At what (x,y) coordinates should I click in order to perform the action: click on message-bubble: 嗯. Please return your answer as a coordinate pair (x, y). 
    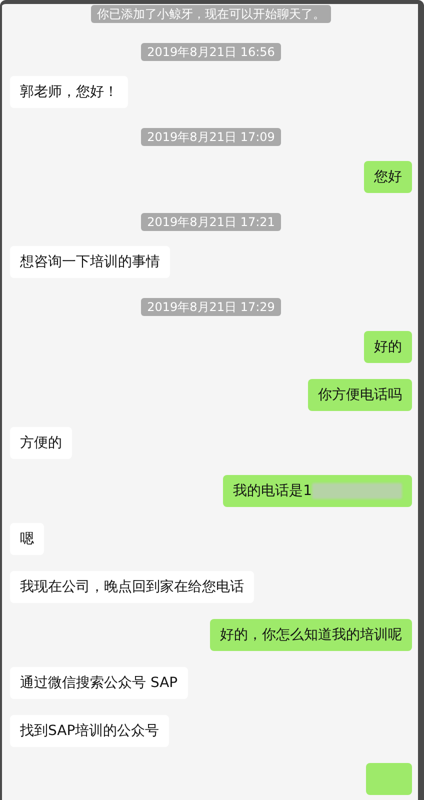
    Looking at the image, I should click on (27, 539).